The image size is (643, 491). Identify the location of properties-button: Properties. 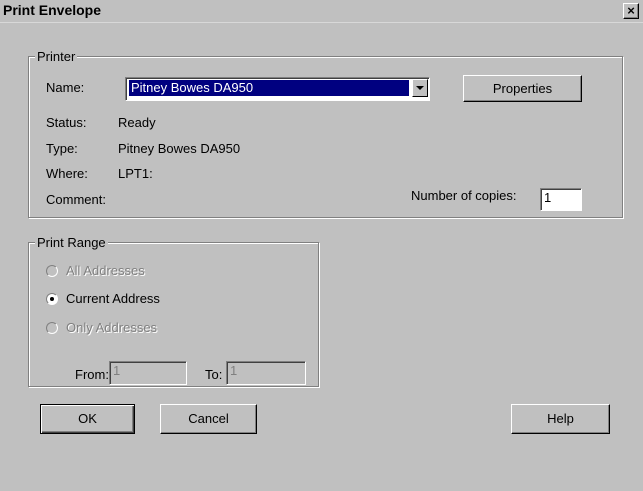
(522, 88).